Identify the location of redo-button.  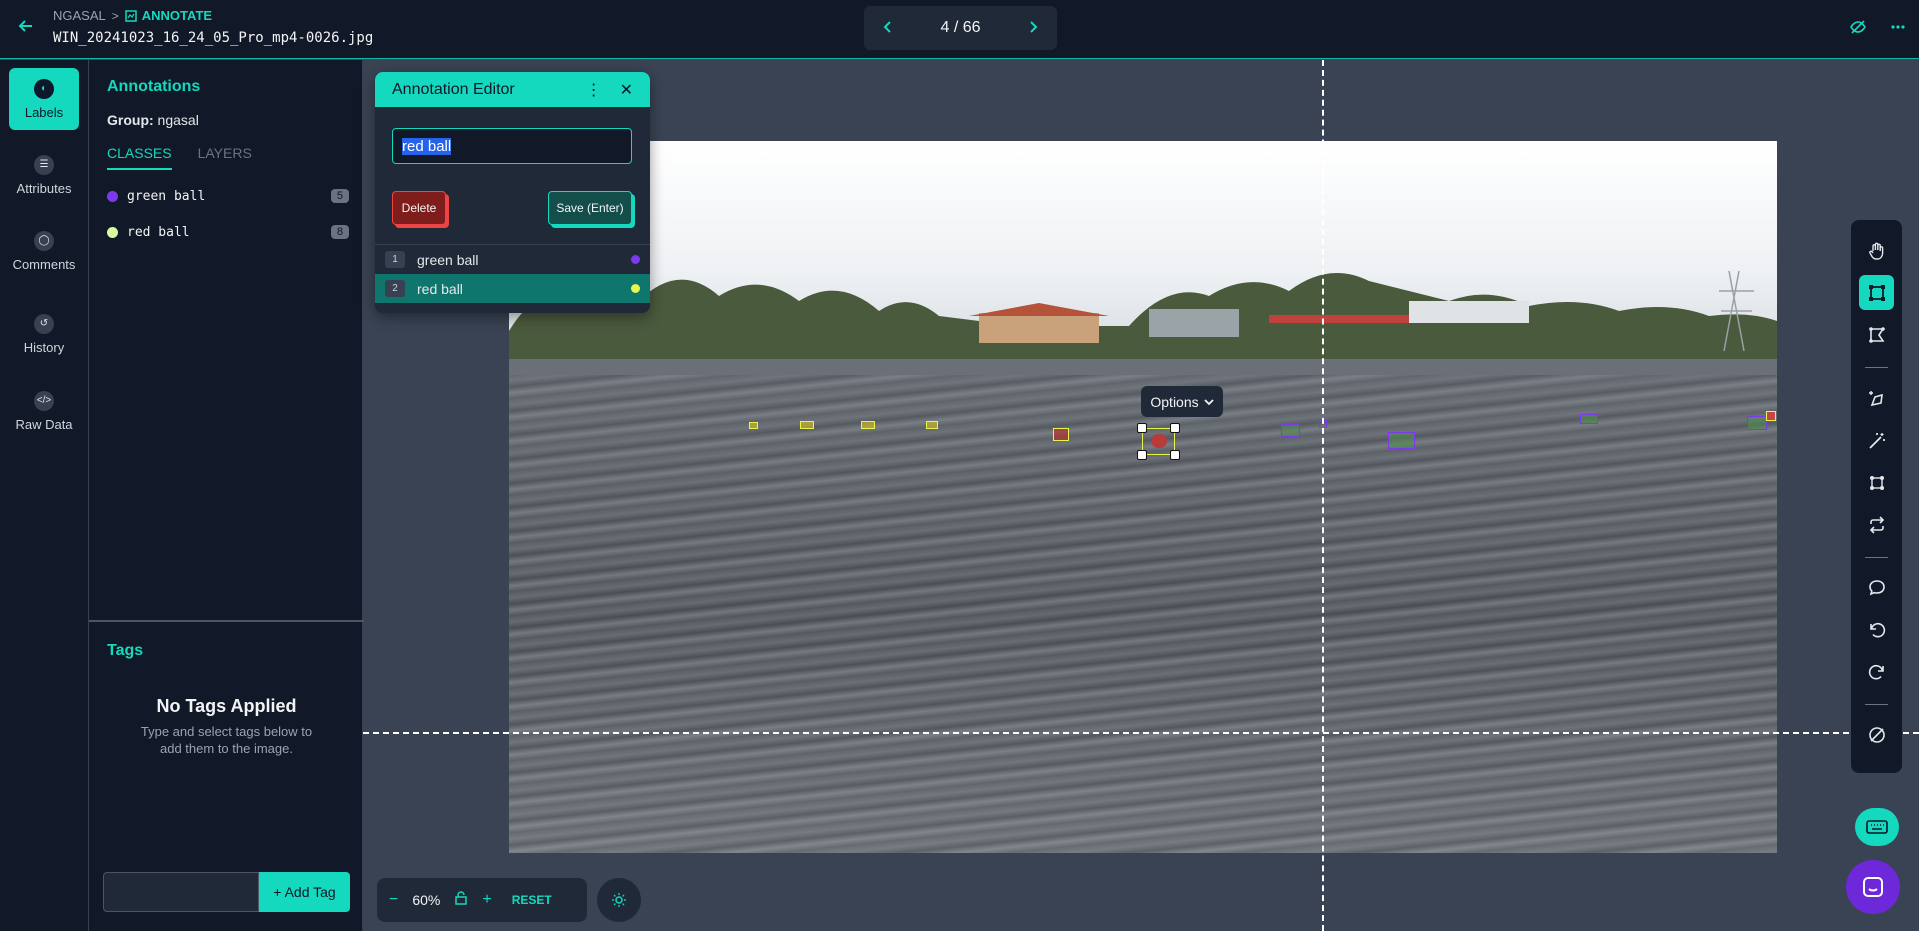
(1876, 671).